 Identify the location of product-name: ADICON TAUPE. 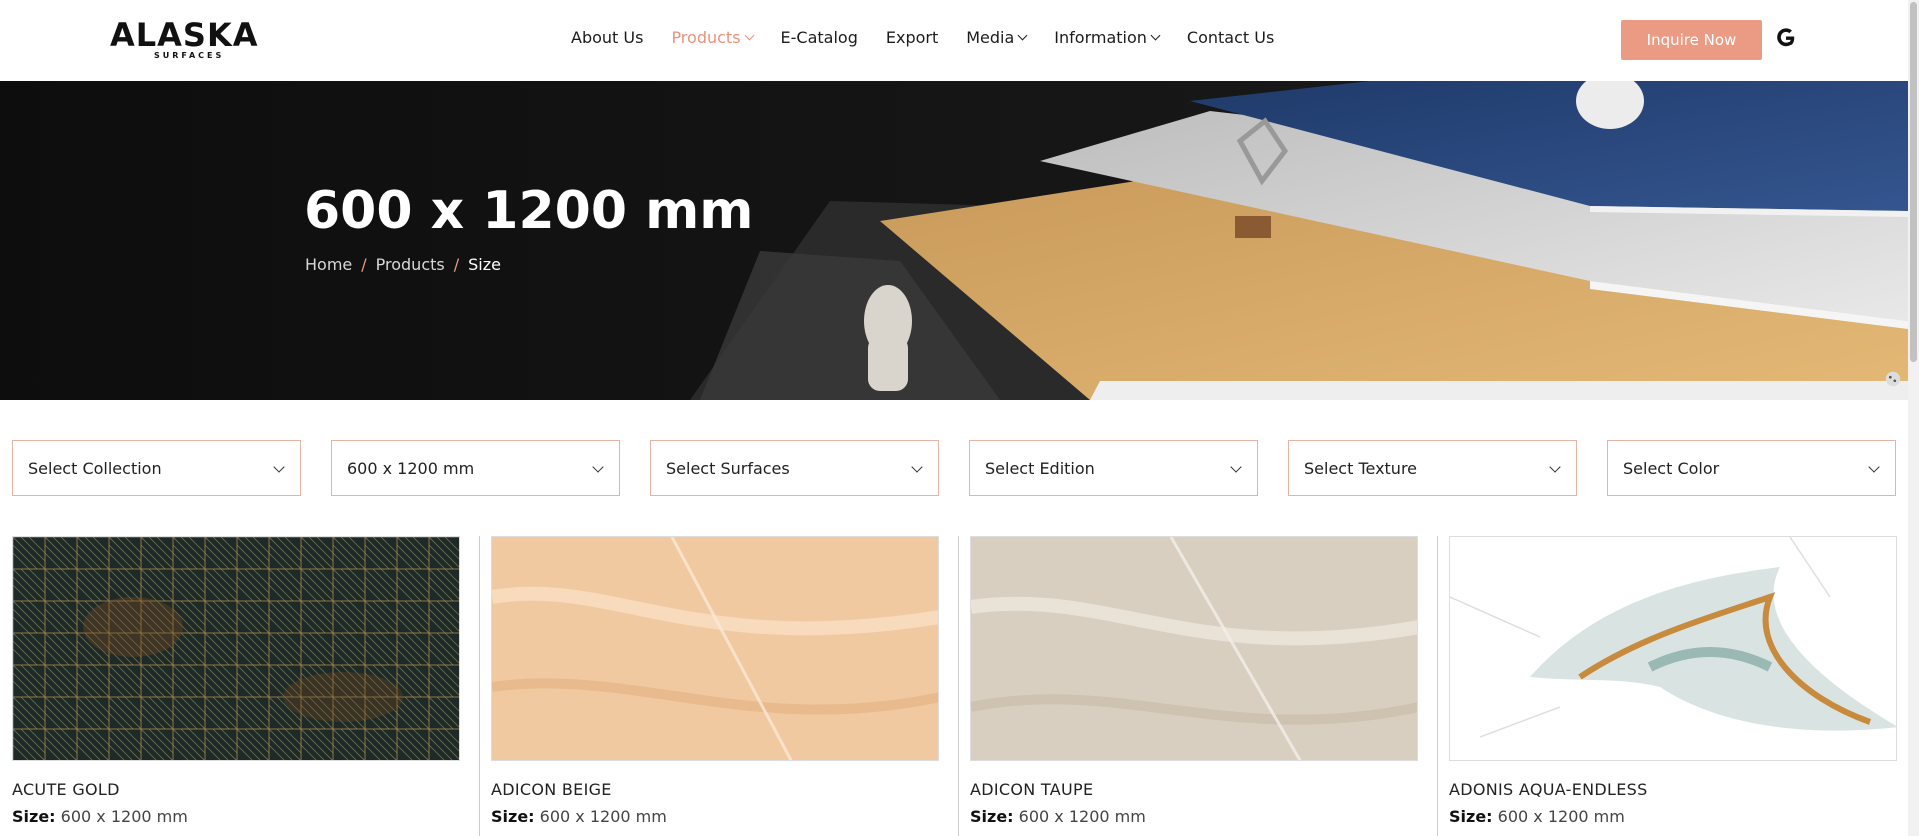
(1209, 789).